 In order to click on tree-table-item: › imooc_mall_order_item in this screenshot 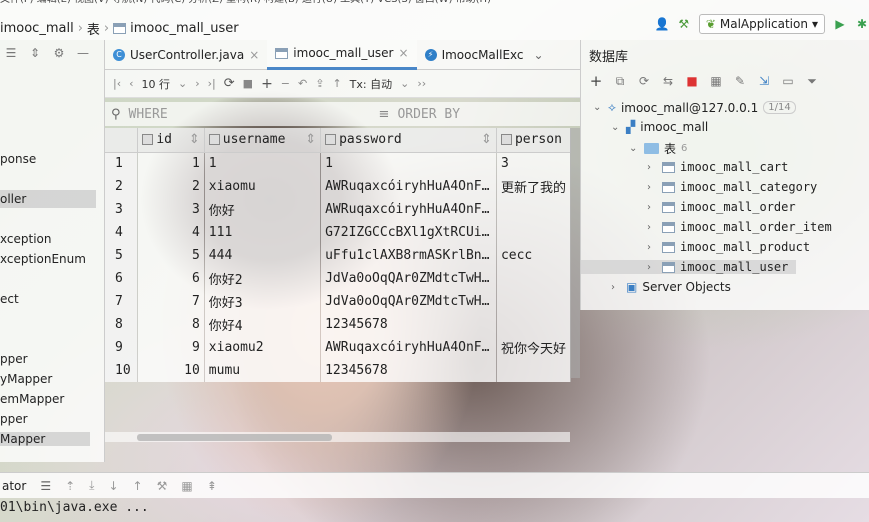, I will do `click(739, 227)`.